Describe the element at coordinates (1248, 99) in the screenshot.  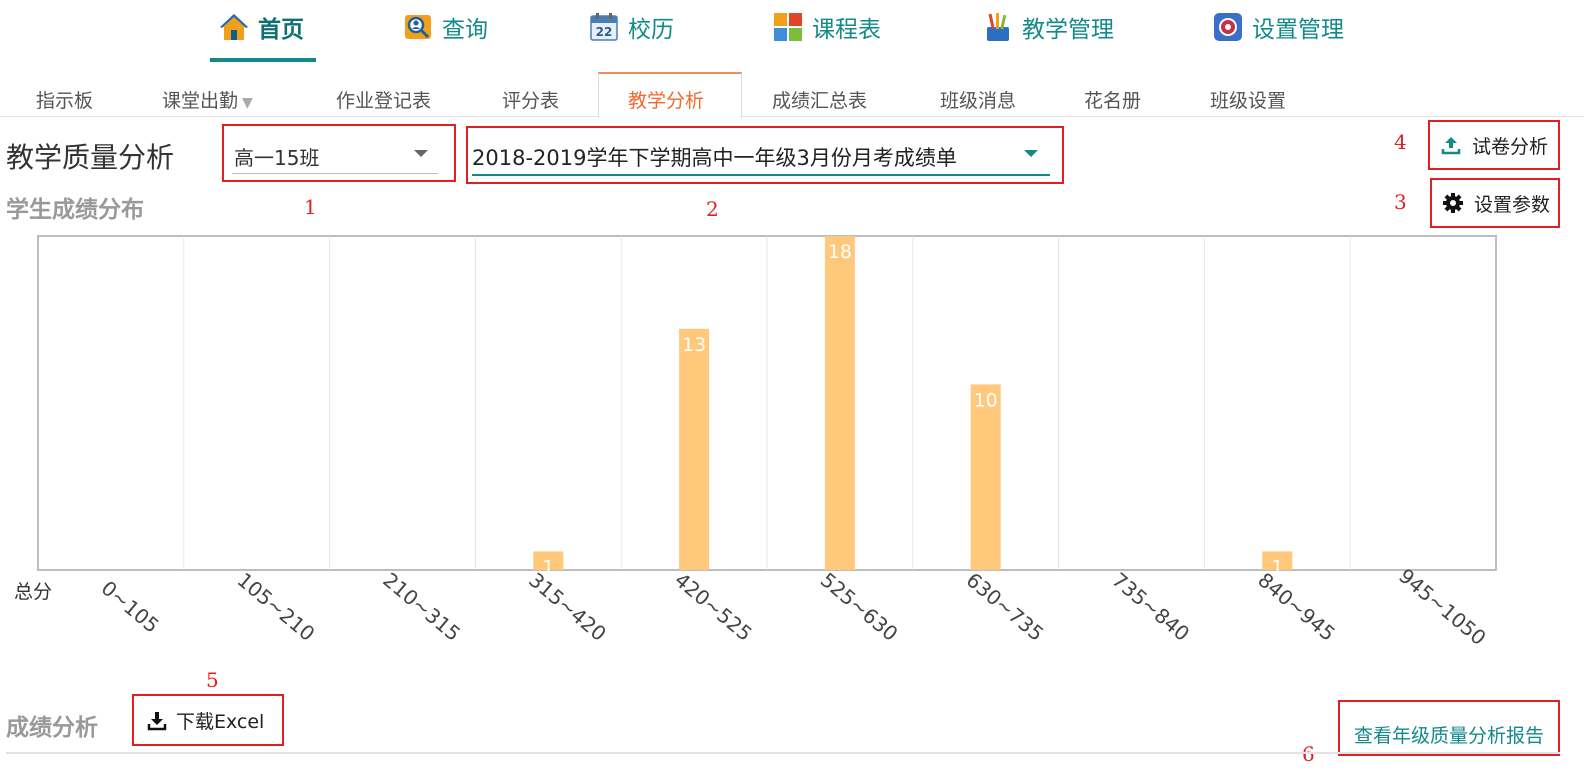
I see `tab-class-settings: 班级设置` at that location.